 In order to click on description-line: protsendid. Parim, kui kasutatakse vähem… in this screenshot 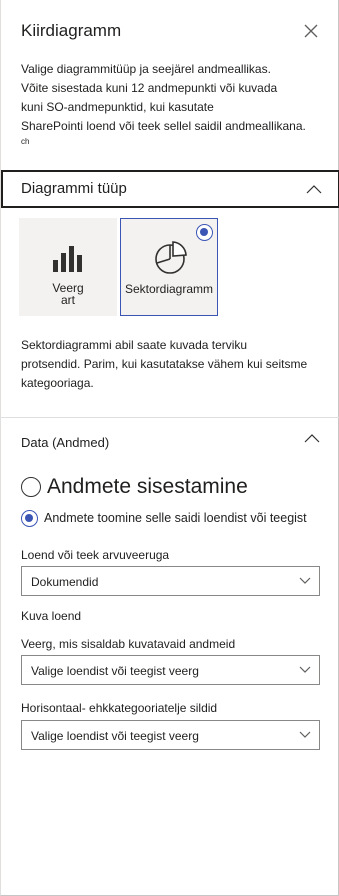, I will do `click(164, 364)`.